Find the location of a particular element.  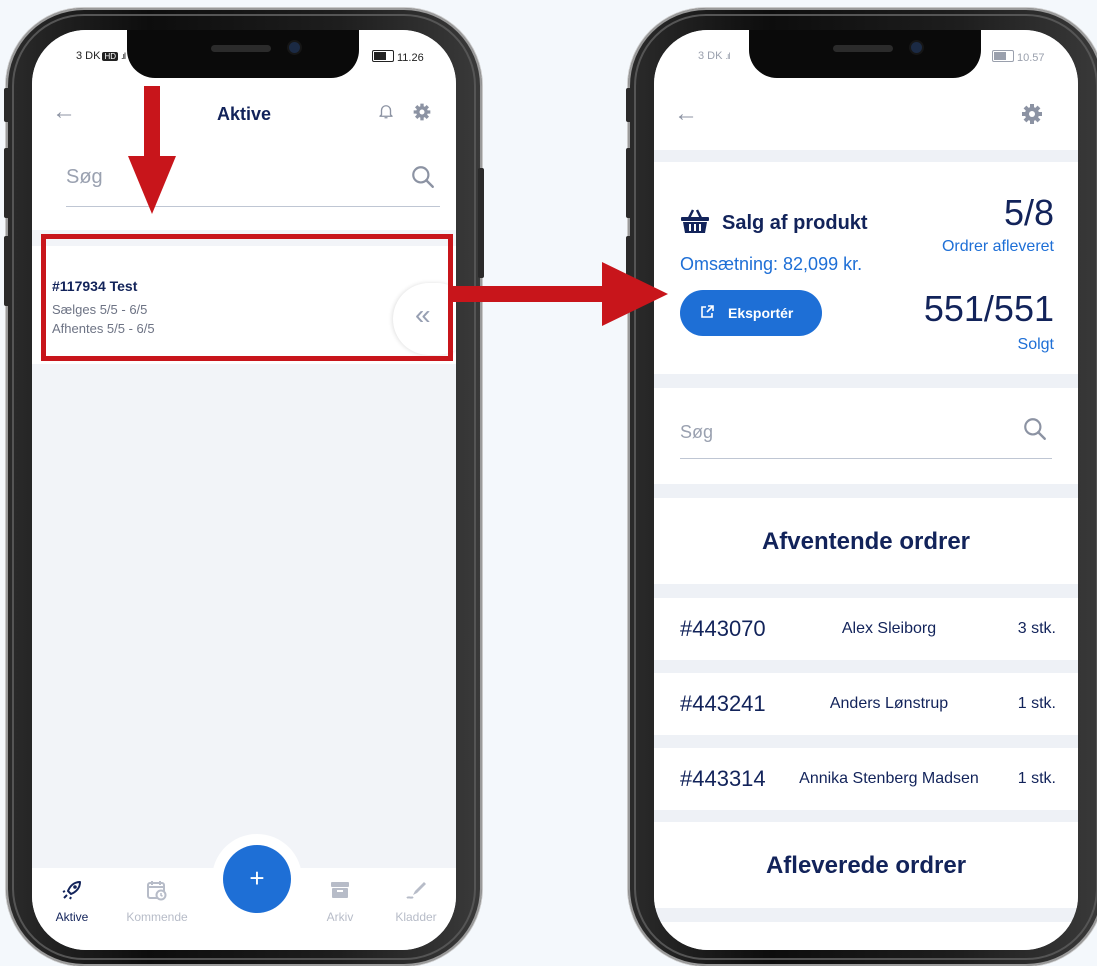

order-row: #443070 Alex Sleiborg 3 stk. is located at coordinates (866, 629).